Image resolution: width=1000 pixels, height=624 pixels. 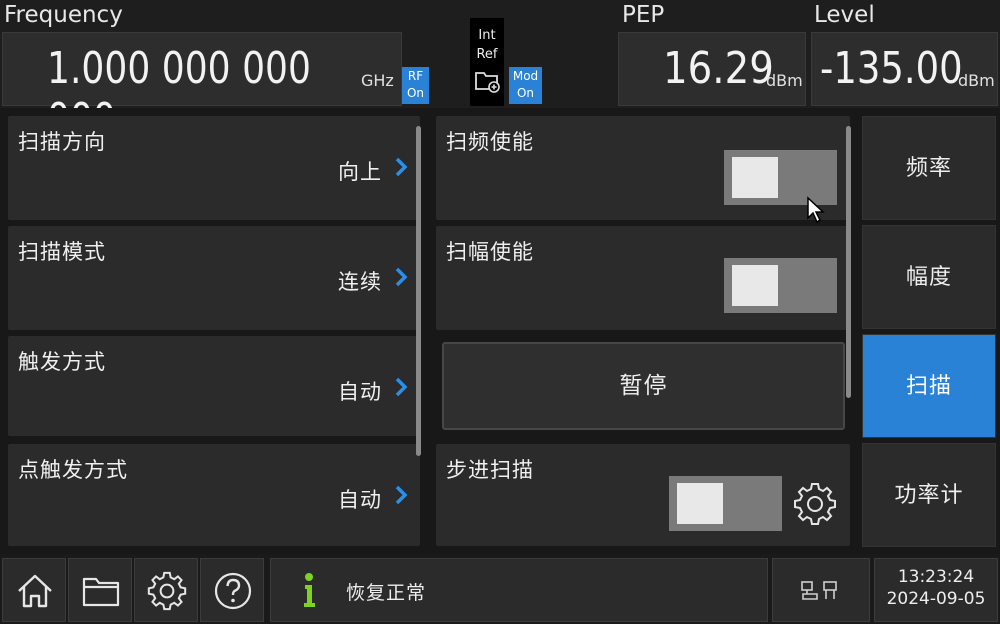 I want to click on trigger-mode-title: 触发方式, so click(x=62, y=362).